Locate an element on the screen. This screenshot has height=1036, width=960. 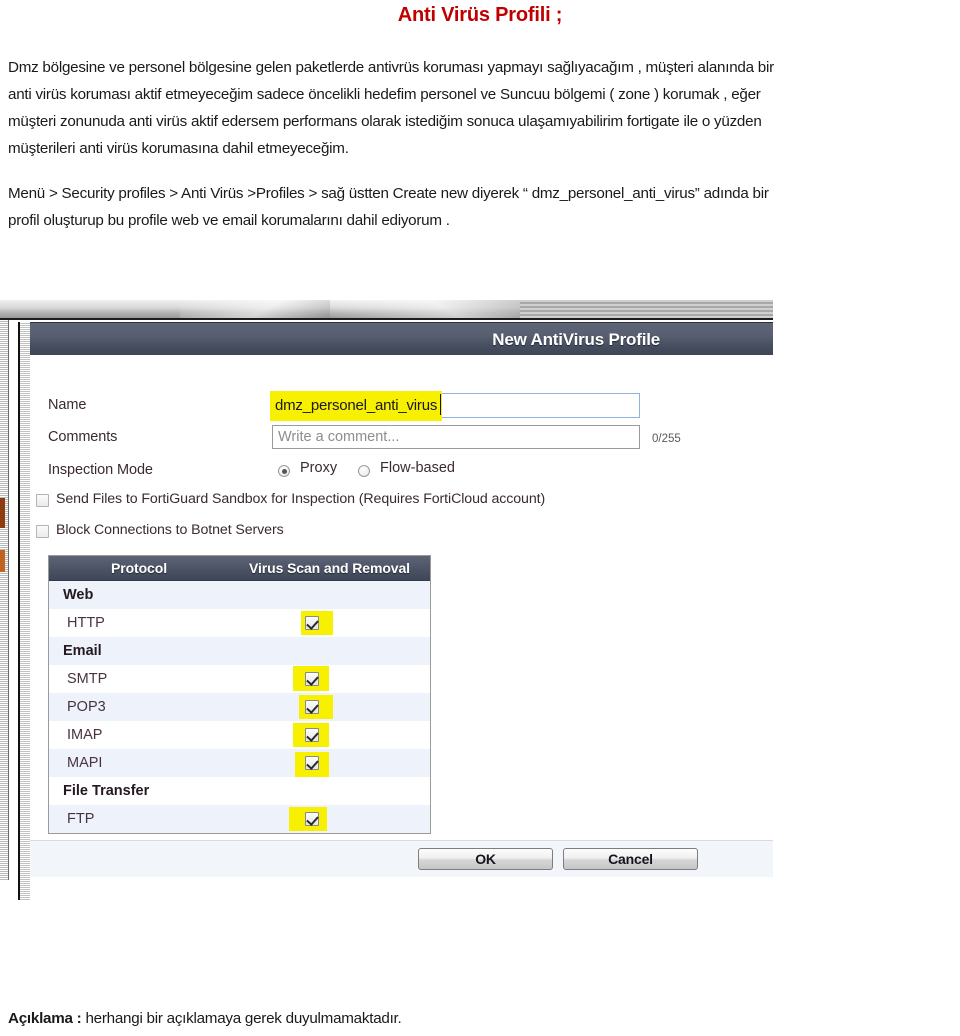
ok-button: OK is located at coordinates (485, 859).